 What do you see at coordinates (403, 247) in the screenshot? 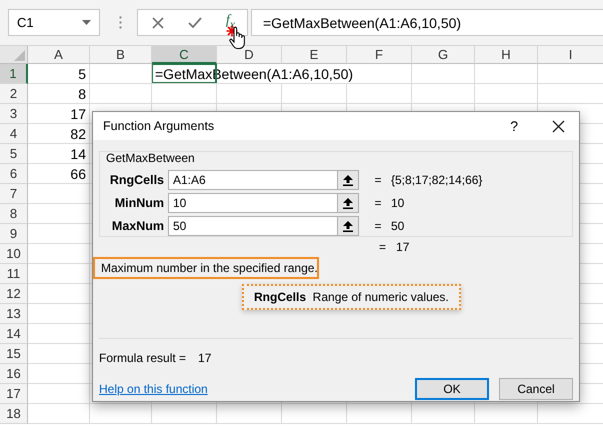
I see `function-result: 17` at bounding box center [403, 247].